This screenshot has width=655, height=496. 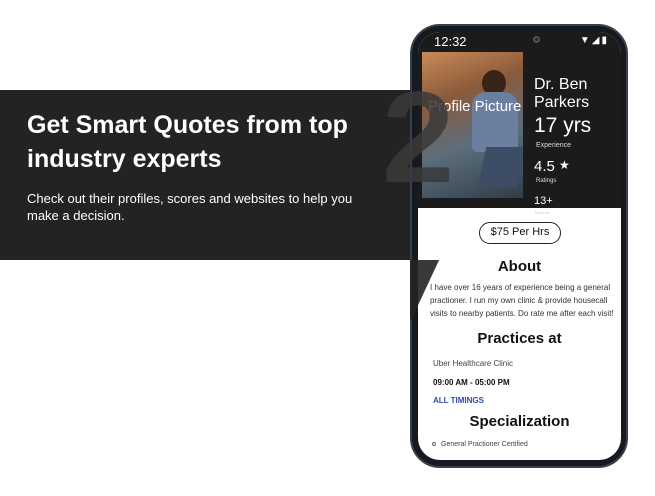 I want to click on camera-icon, so click(x=536, y=39).